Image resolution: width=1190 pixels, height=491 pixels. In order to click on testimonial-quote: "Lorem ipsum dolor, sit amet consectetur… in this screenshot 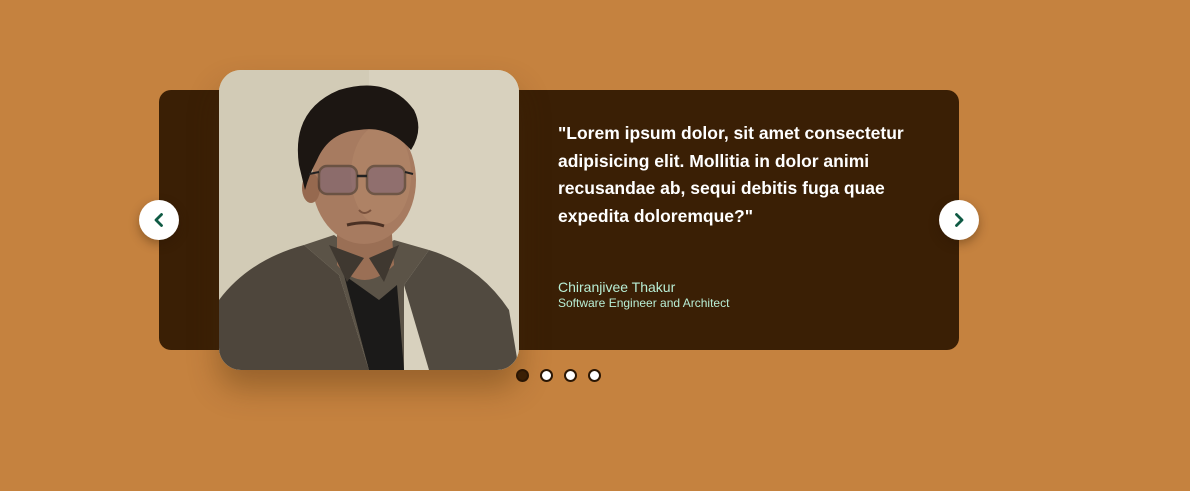, I will do `click(731, 174)`.